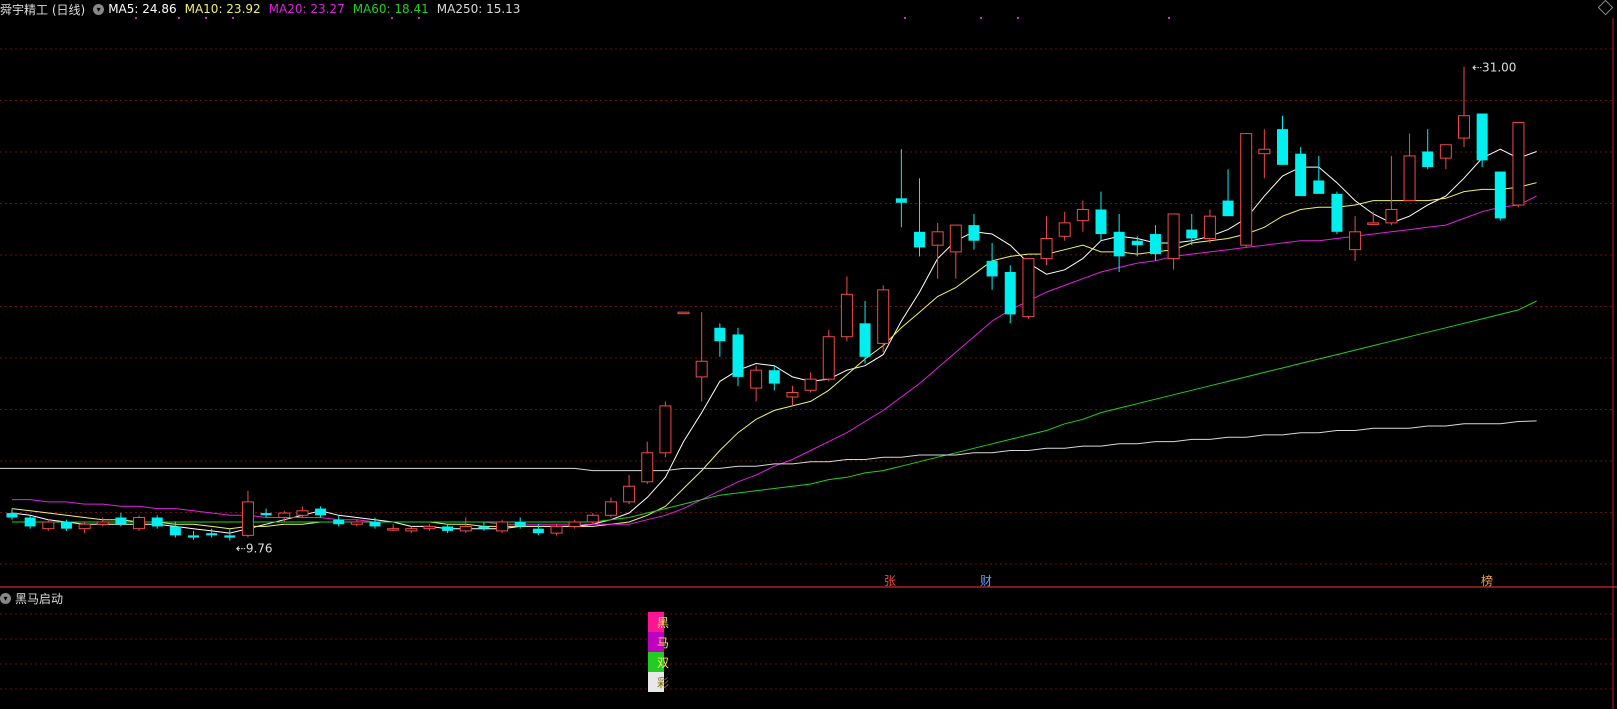 The width and height of the screenshot is (1617, 709). What do you see at coordinates (890, 581) in the screenshot?
I see `marker-1: 张` at bounding box center [890, 581].